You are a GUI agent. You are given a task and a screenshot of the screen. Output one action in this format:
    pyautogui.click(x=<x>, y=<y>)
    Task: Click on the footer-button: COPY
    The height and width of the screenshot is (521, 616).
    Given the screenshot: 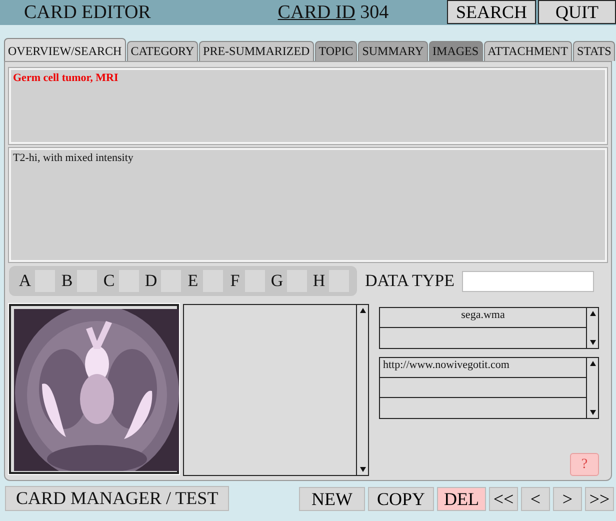 What is the action you would take?
    pyautogui.click(x=401, y=498)
    